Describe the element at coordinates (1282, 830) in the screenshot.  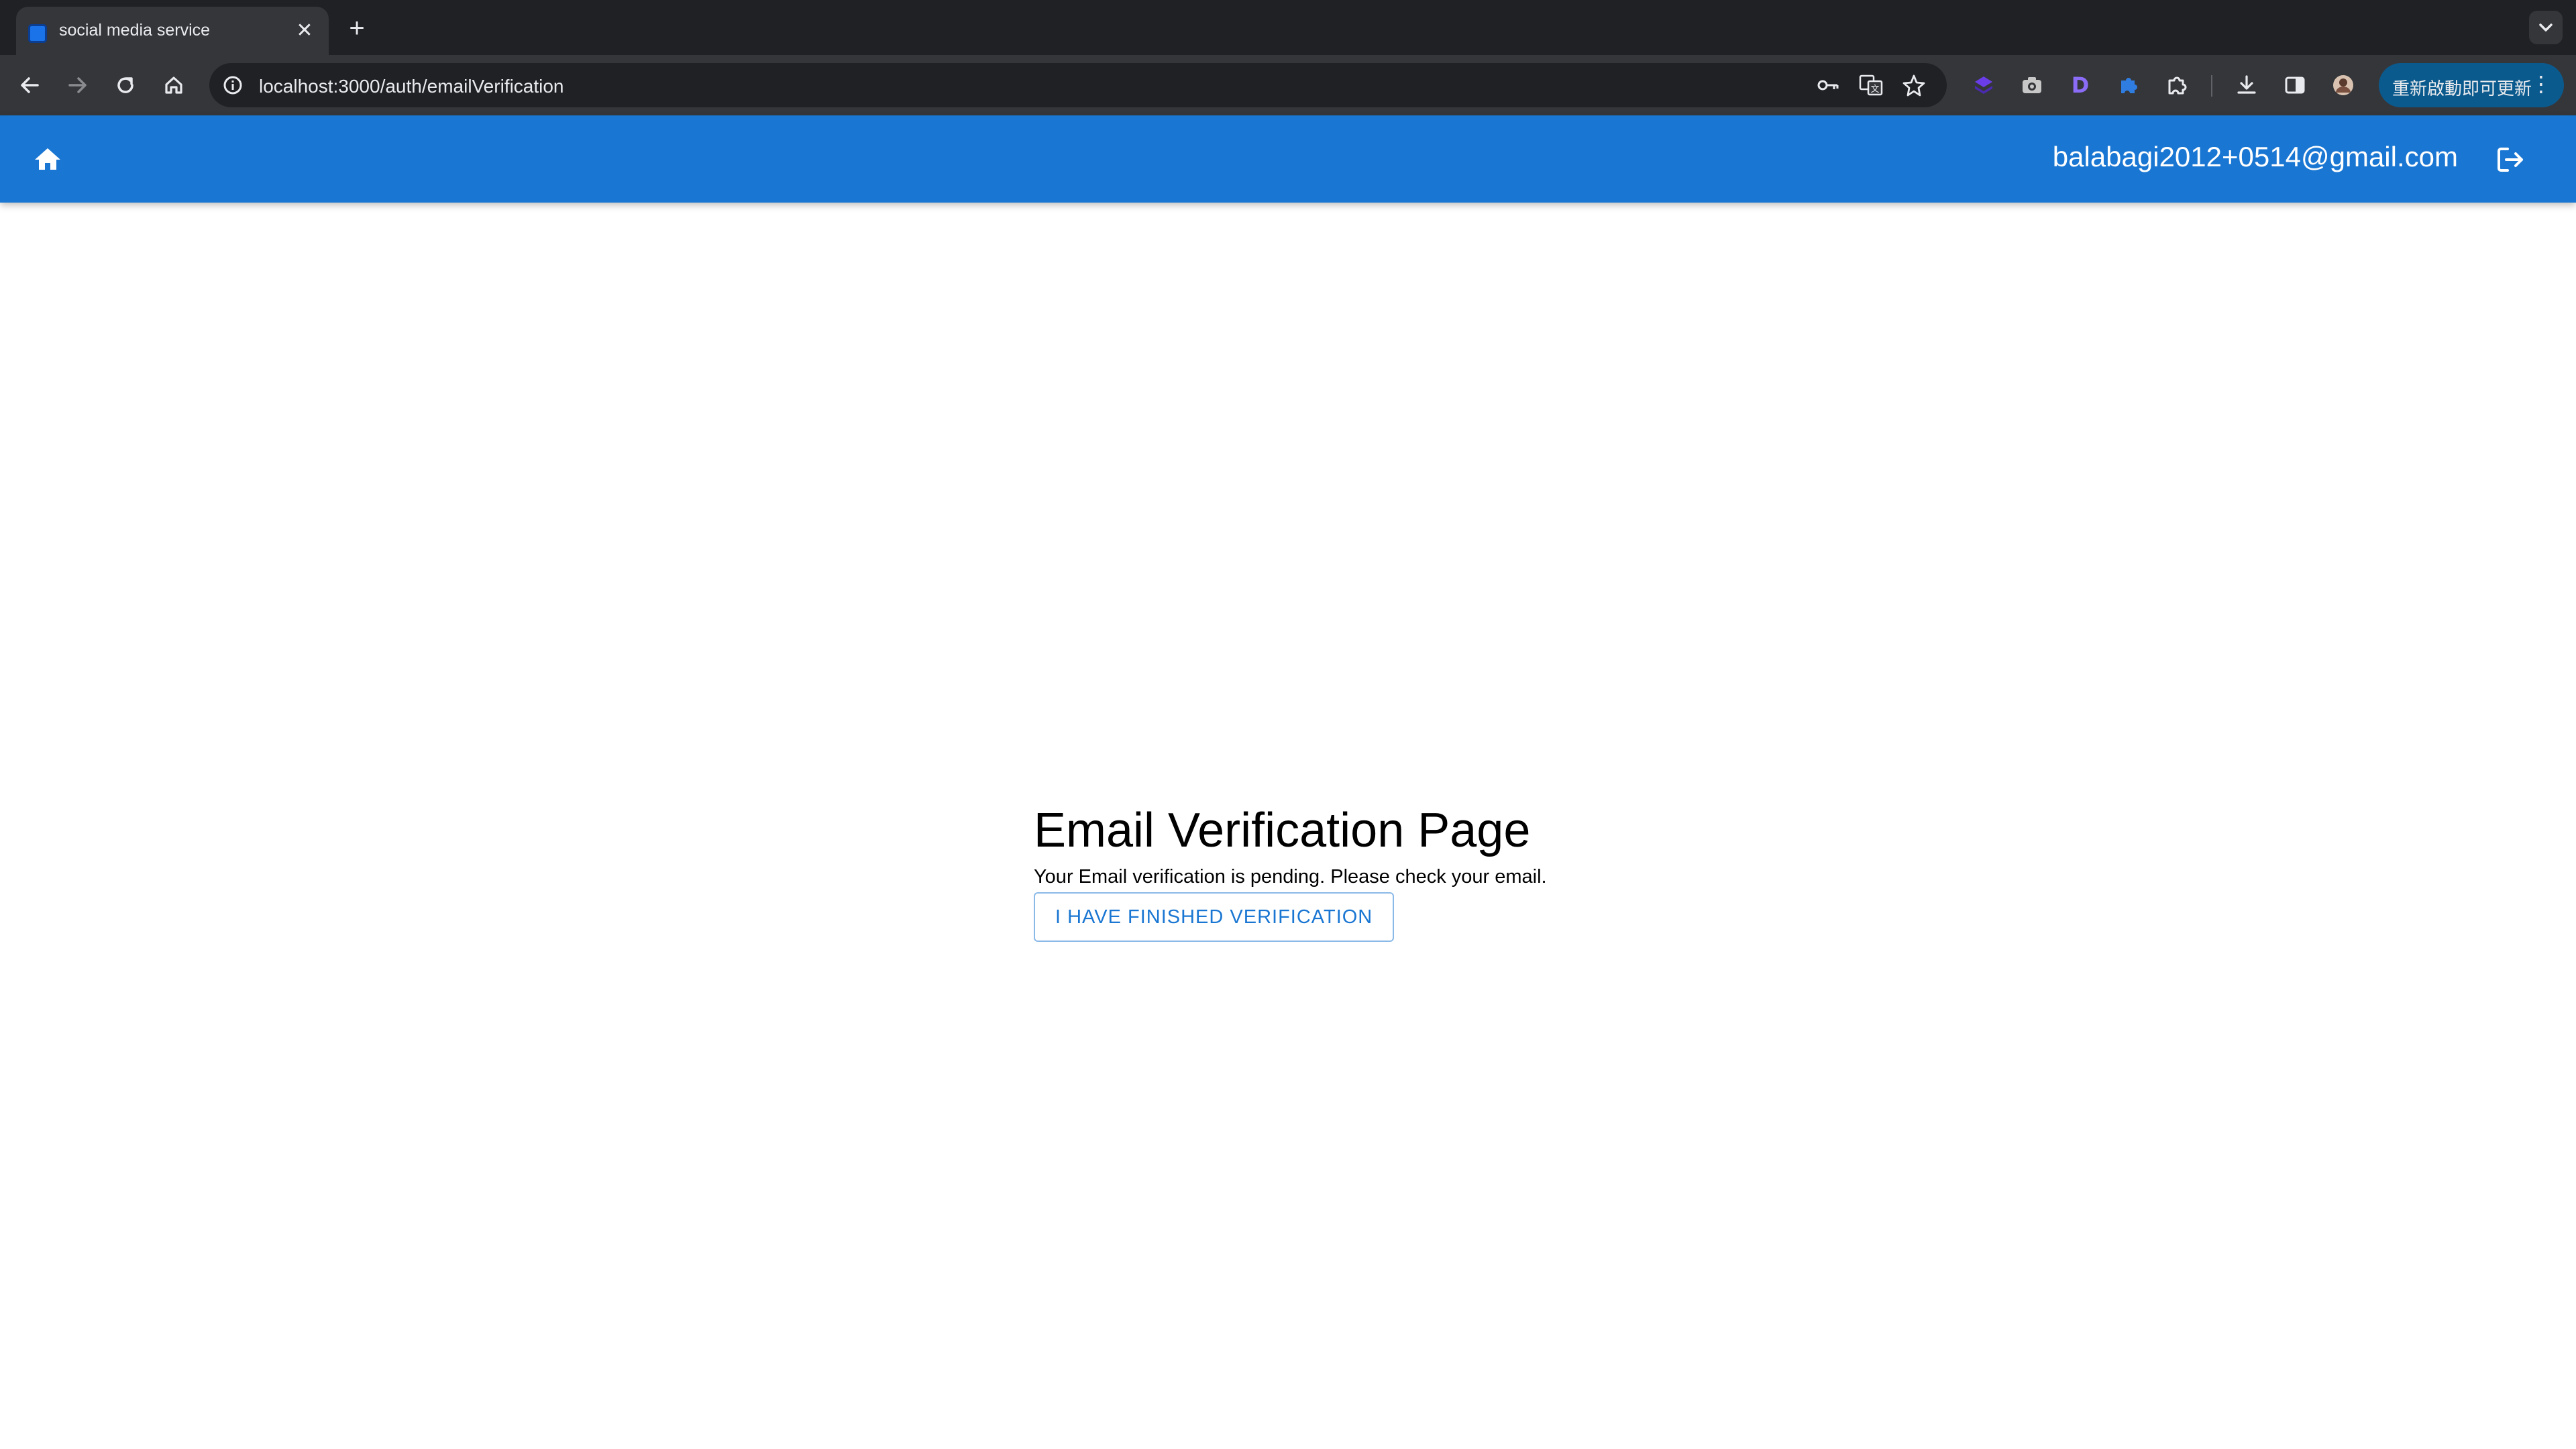
I see `page-title: Email Verification Page` at that location.